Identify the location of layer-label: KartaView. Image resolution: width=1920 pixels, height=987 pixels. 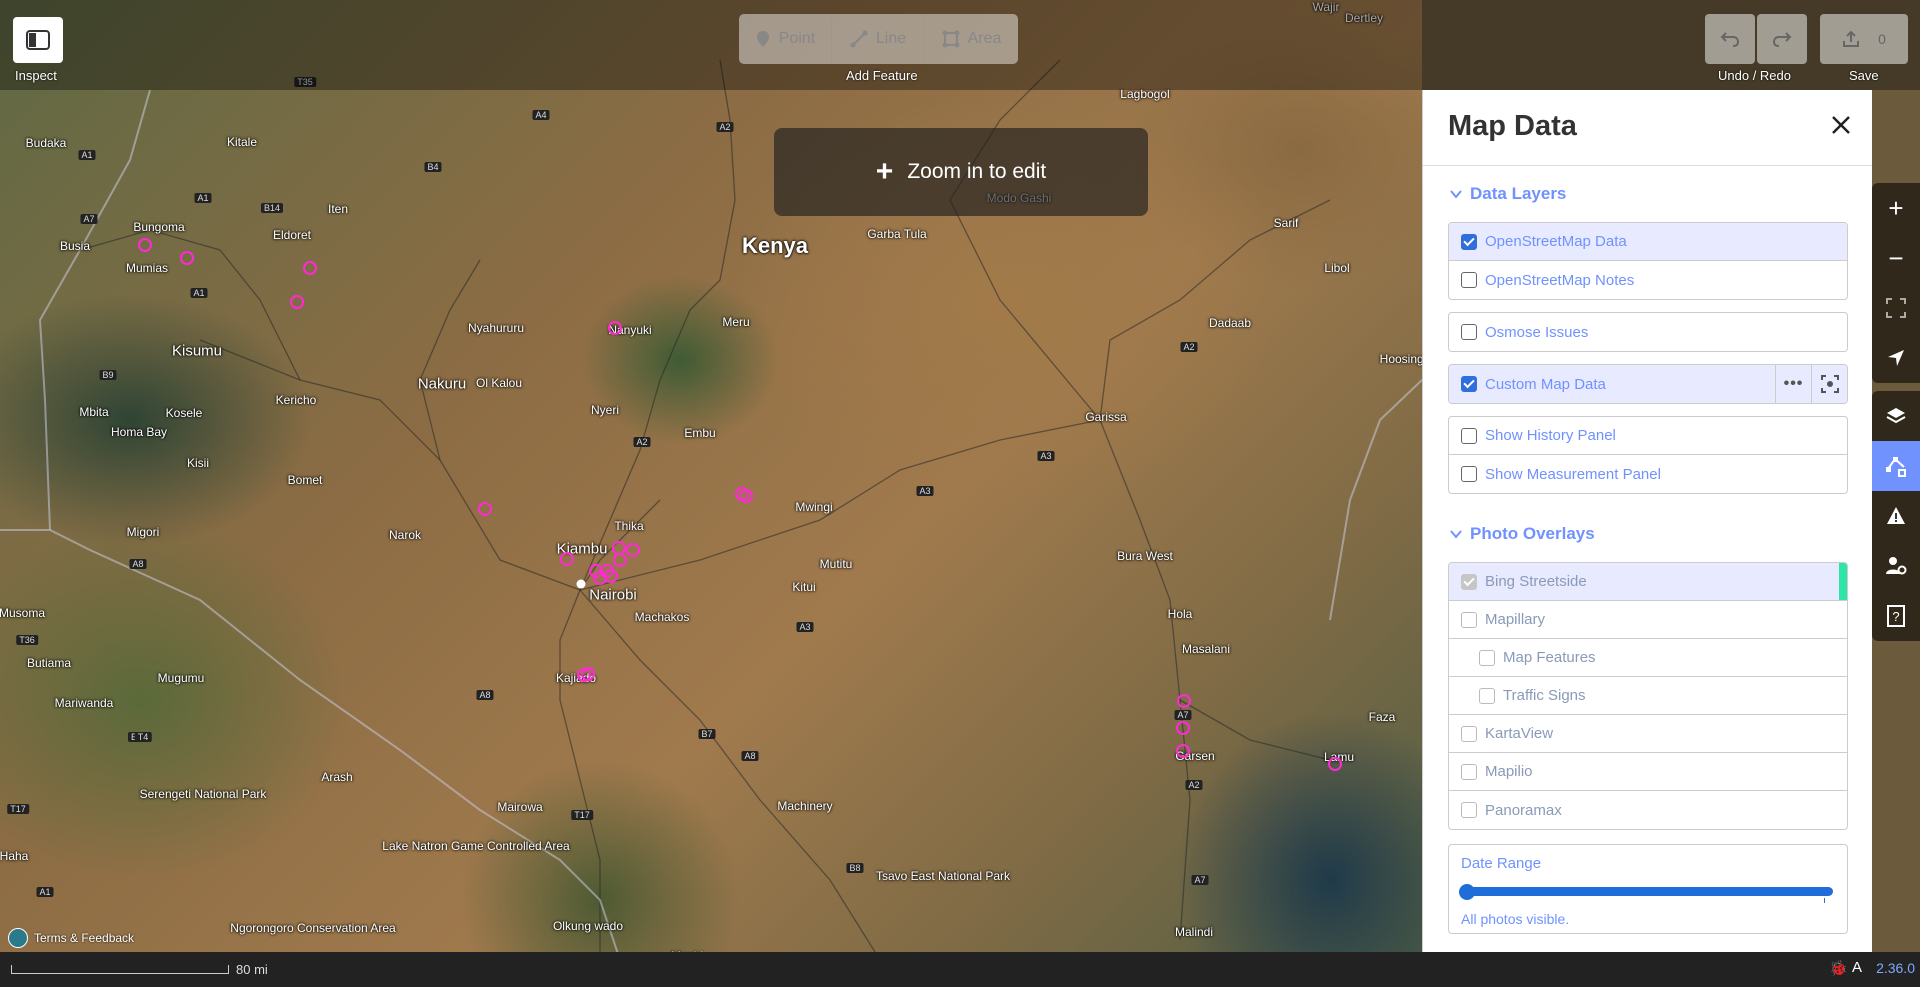
(1519, 733).